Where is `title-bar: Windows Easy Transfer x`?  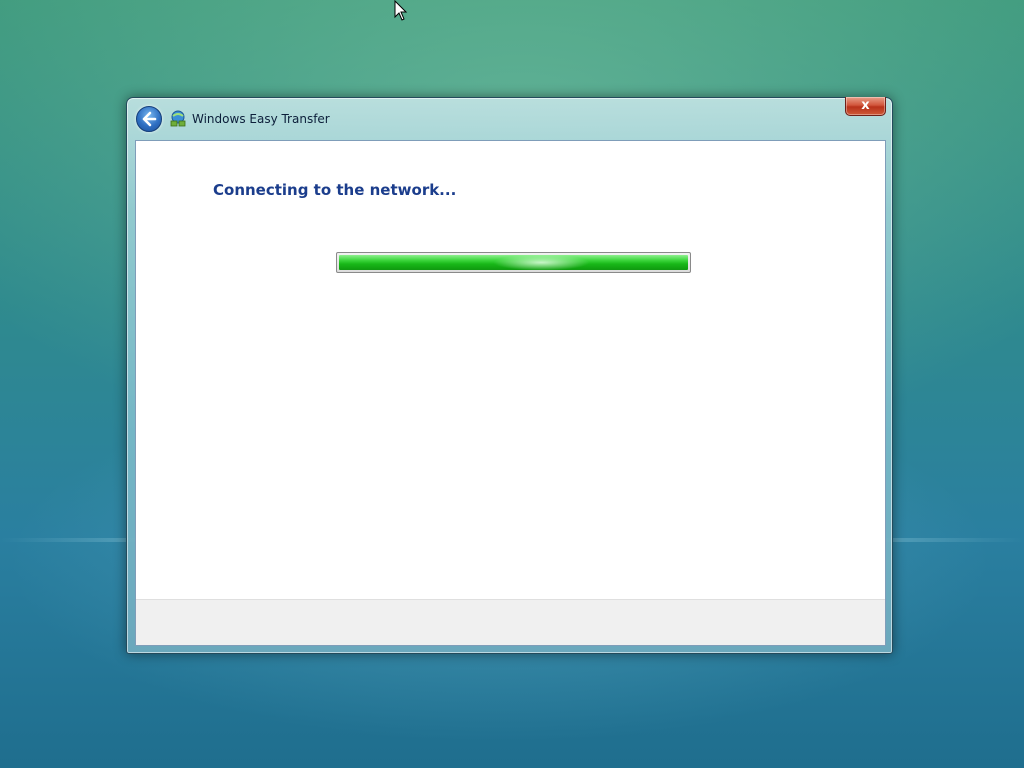
title-bar: Windows Easy Transfer x is located at coordinates (509, 118).